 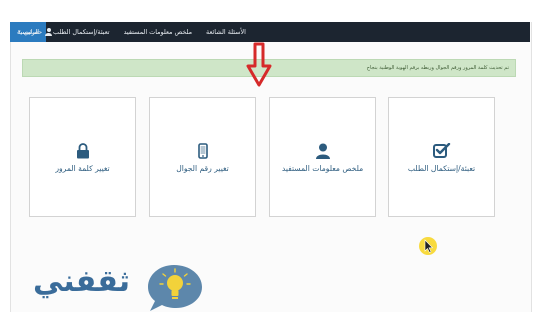 What do you see at coordinates (322, 168) in the screenshot?
I see `card-label: ملخص معلومات المستفيد` at bounding box center [322, 168].